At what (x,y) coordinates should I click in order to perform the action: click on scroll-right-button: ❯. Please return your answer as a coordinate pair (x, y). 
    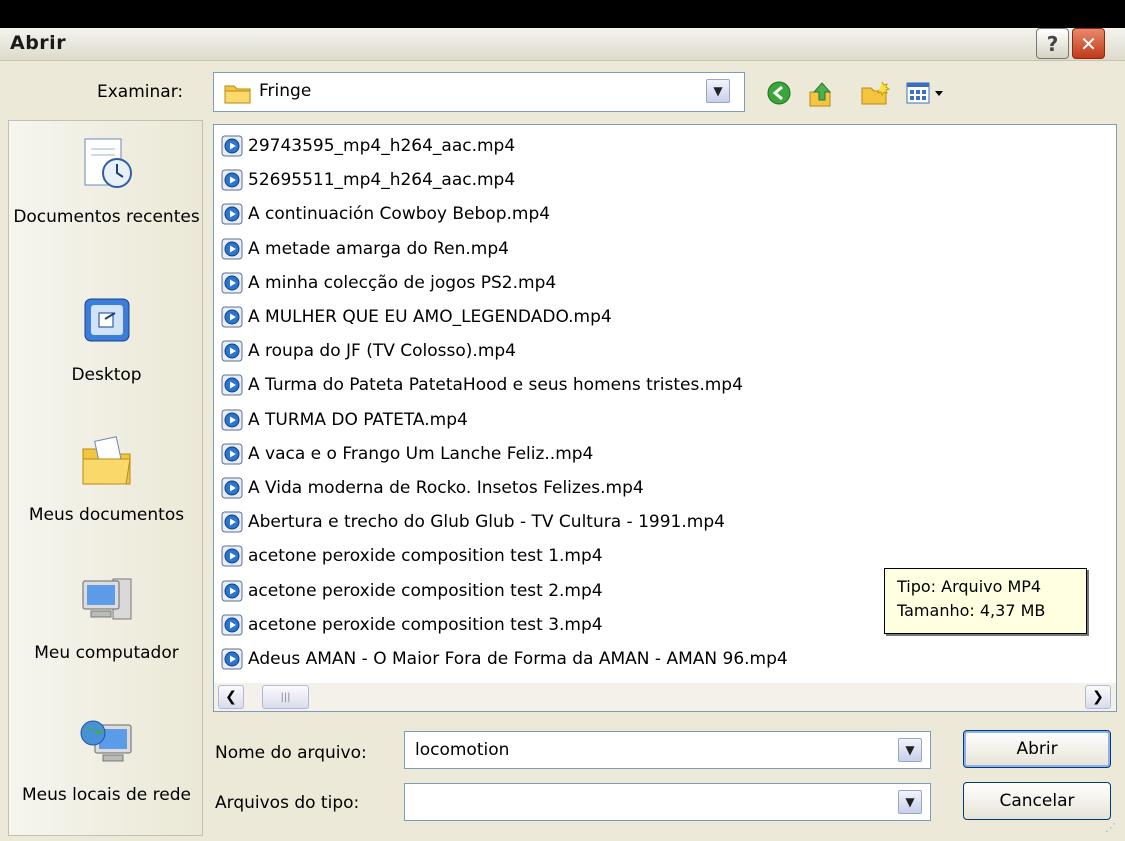
    Looking at the image, I should click on (1098, 697).